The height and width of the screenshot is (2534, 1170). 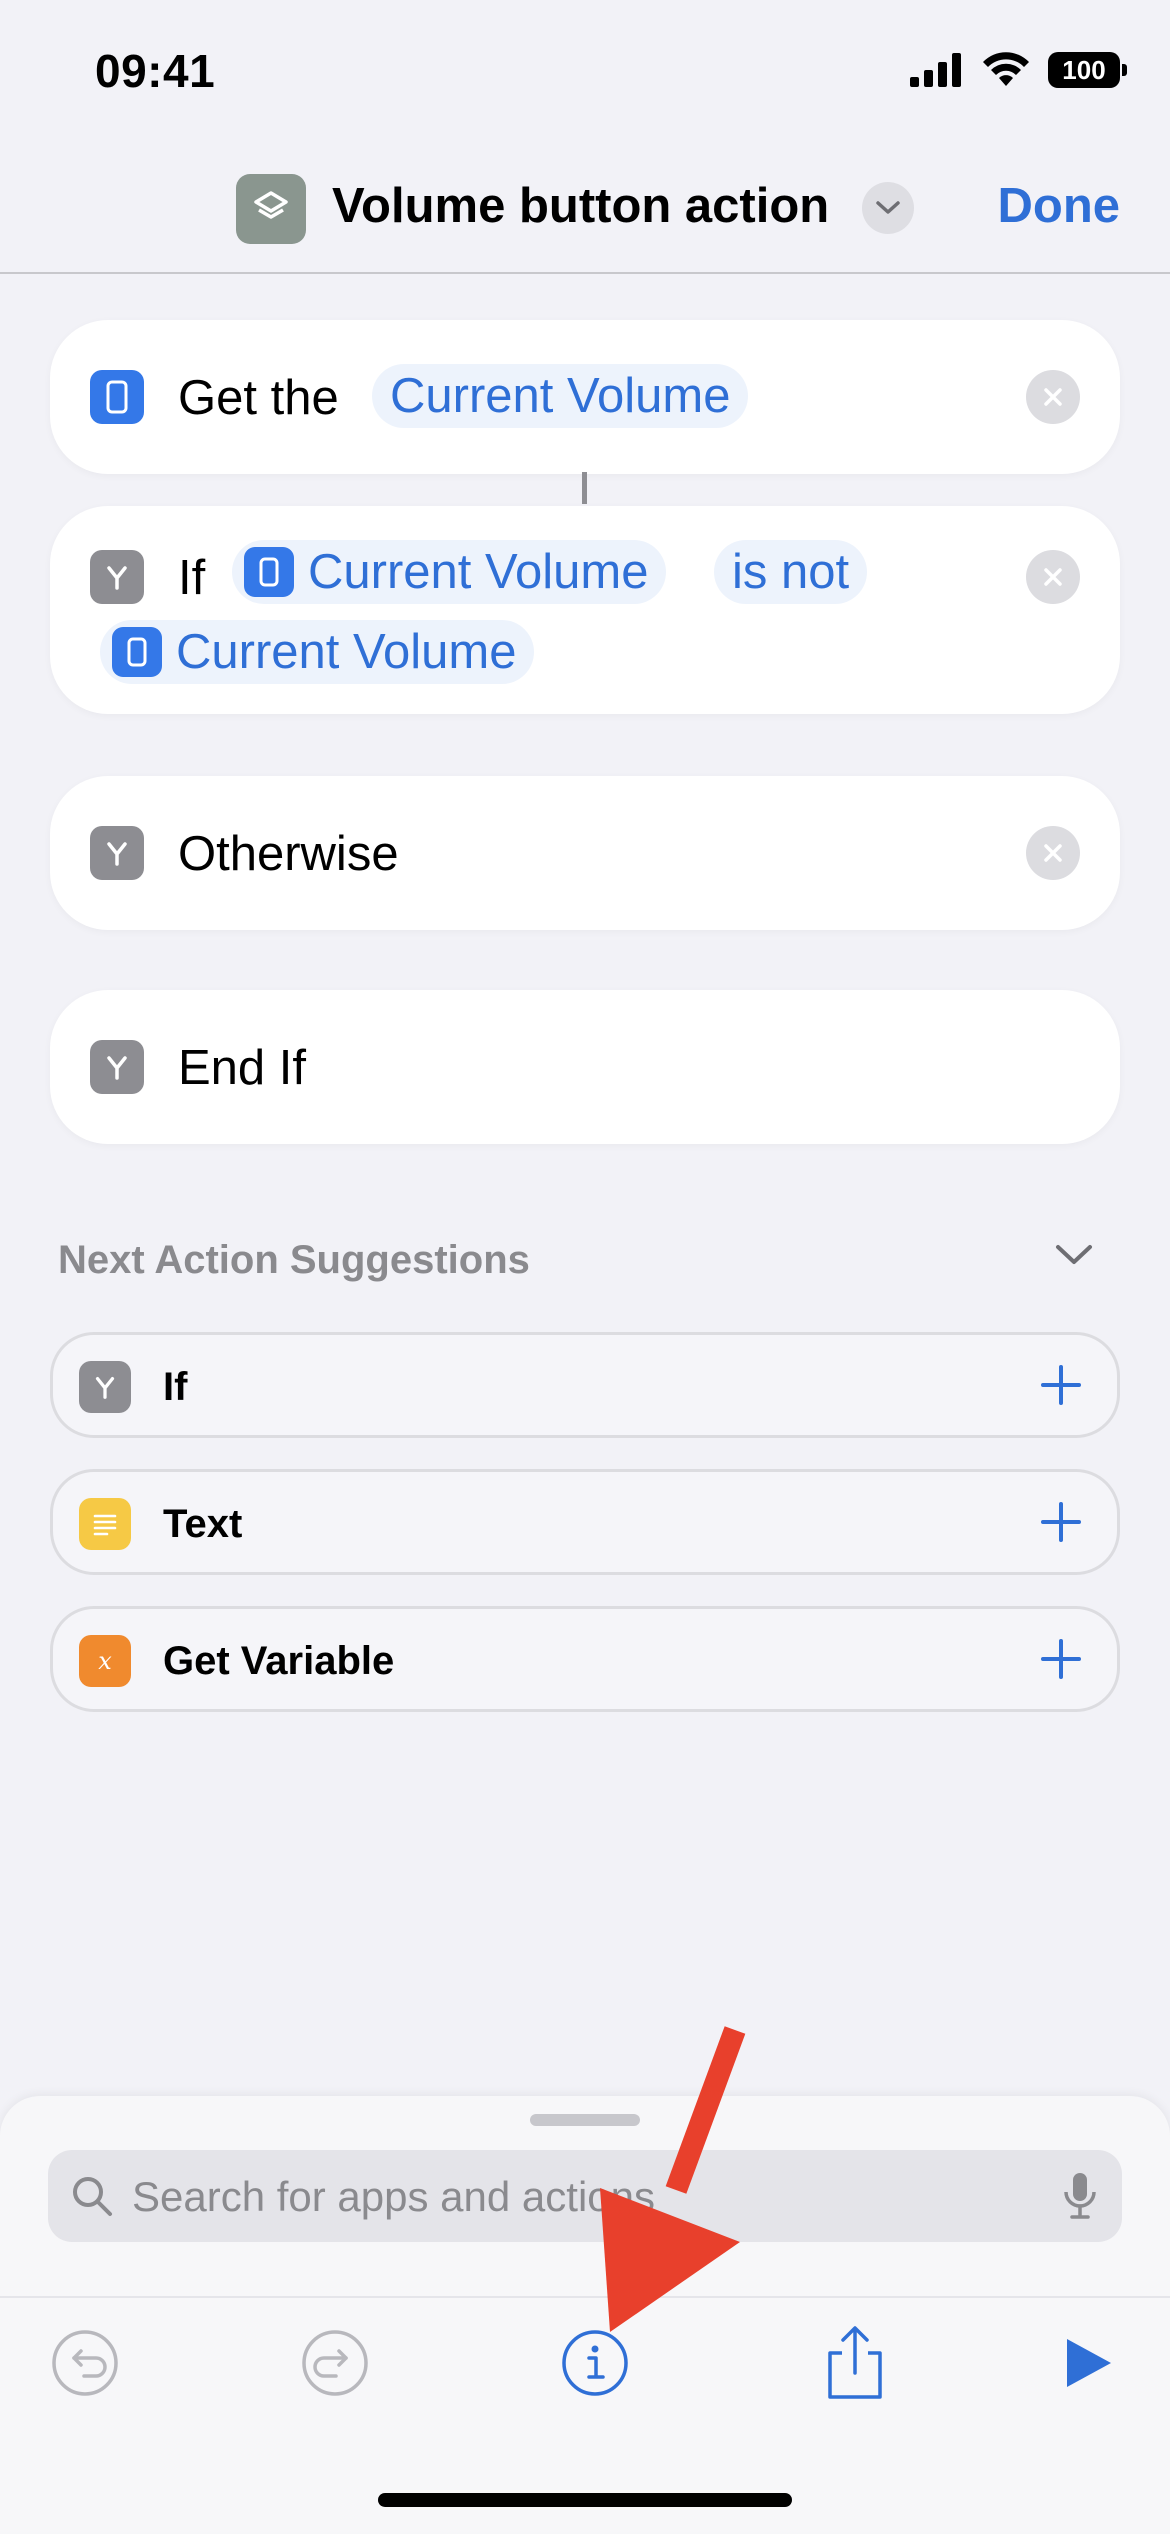 What do you see at coordinates (1087, 70) in the screenshot?
I see `battery-indicator: 100` at bounding box center [1087, 70].